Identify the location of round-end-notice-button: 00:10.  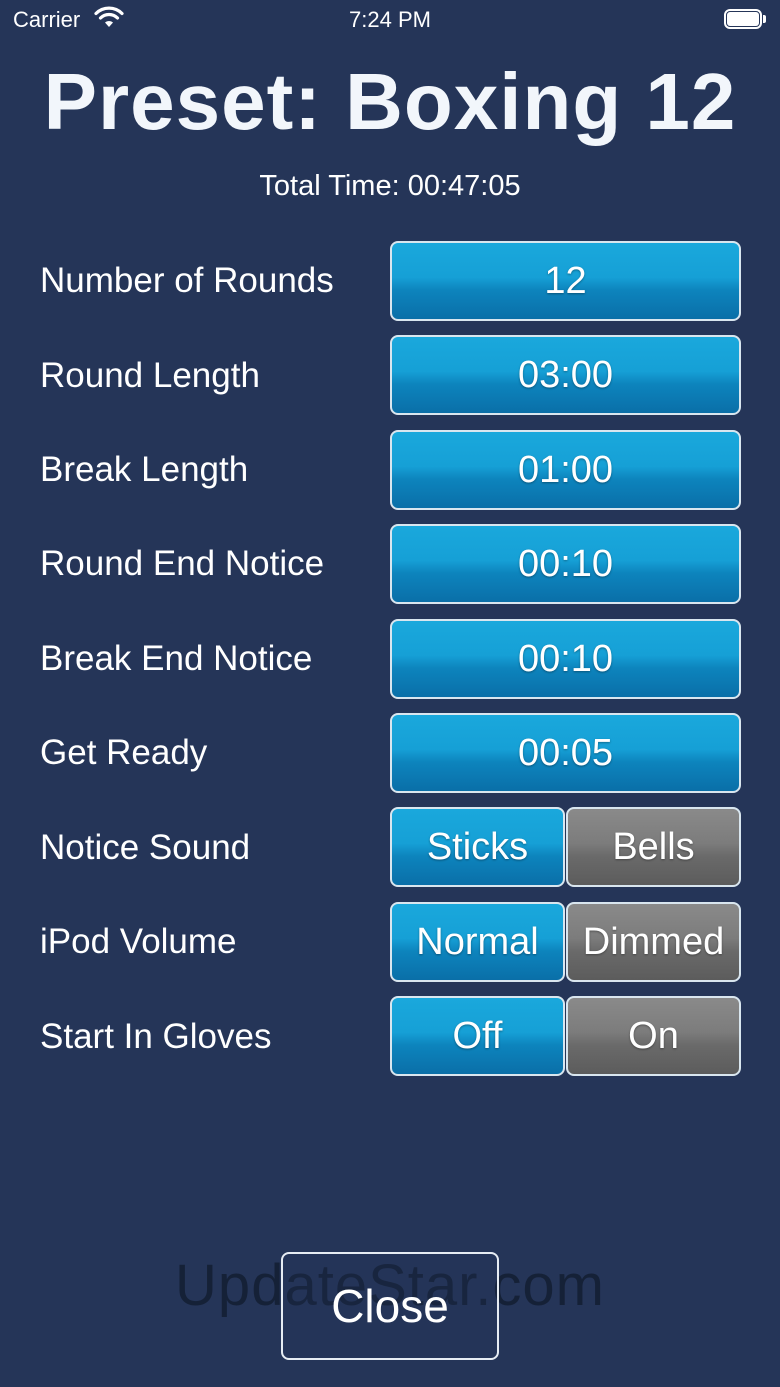
(565, 564).